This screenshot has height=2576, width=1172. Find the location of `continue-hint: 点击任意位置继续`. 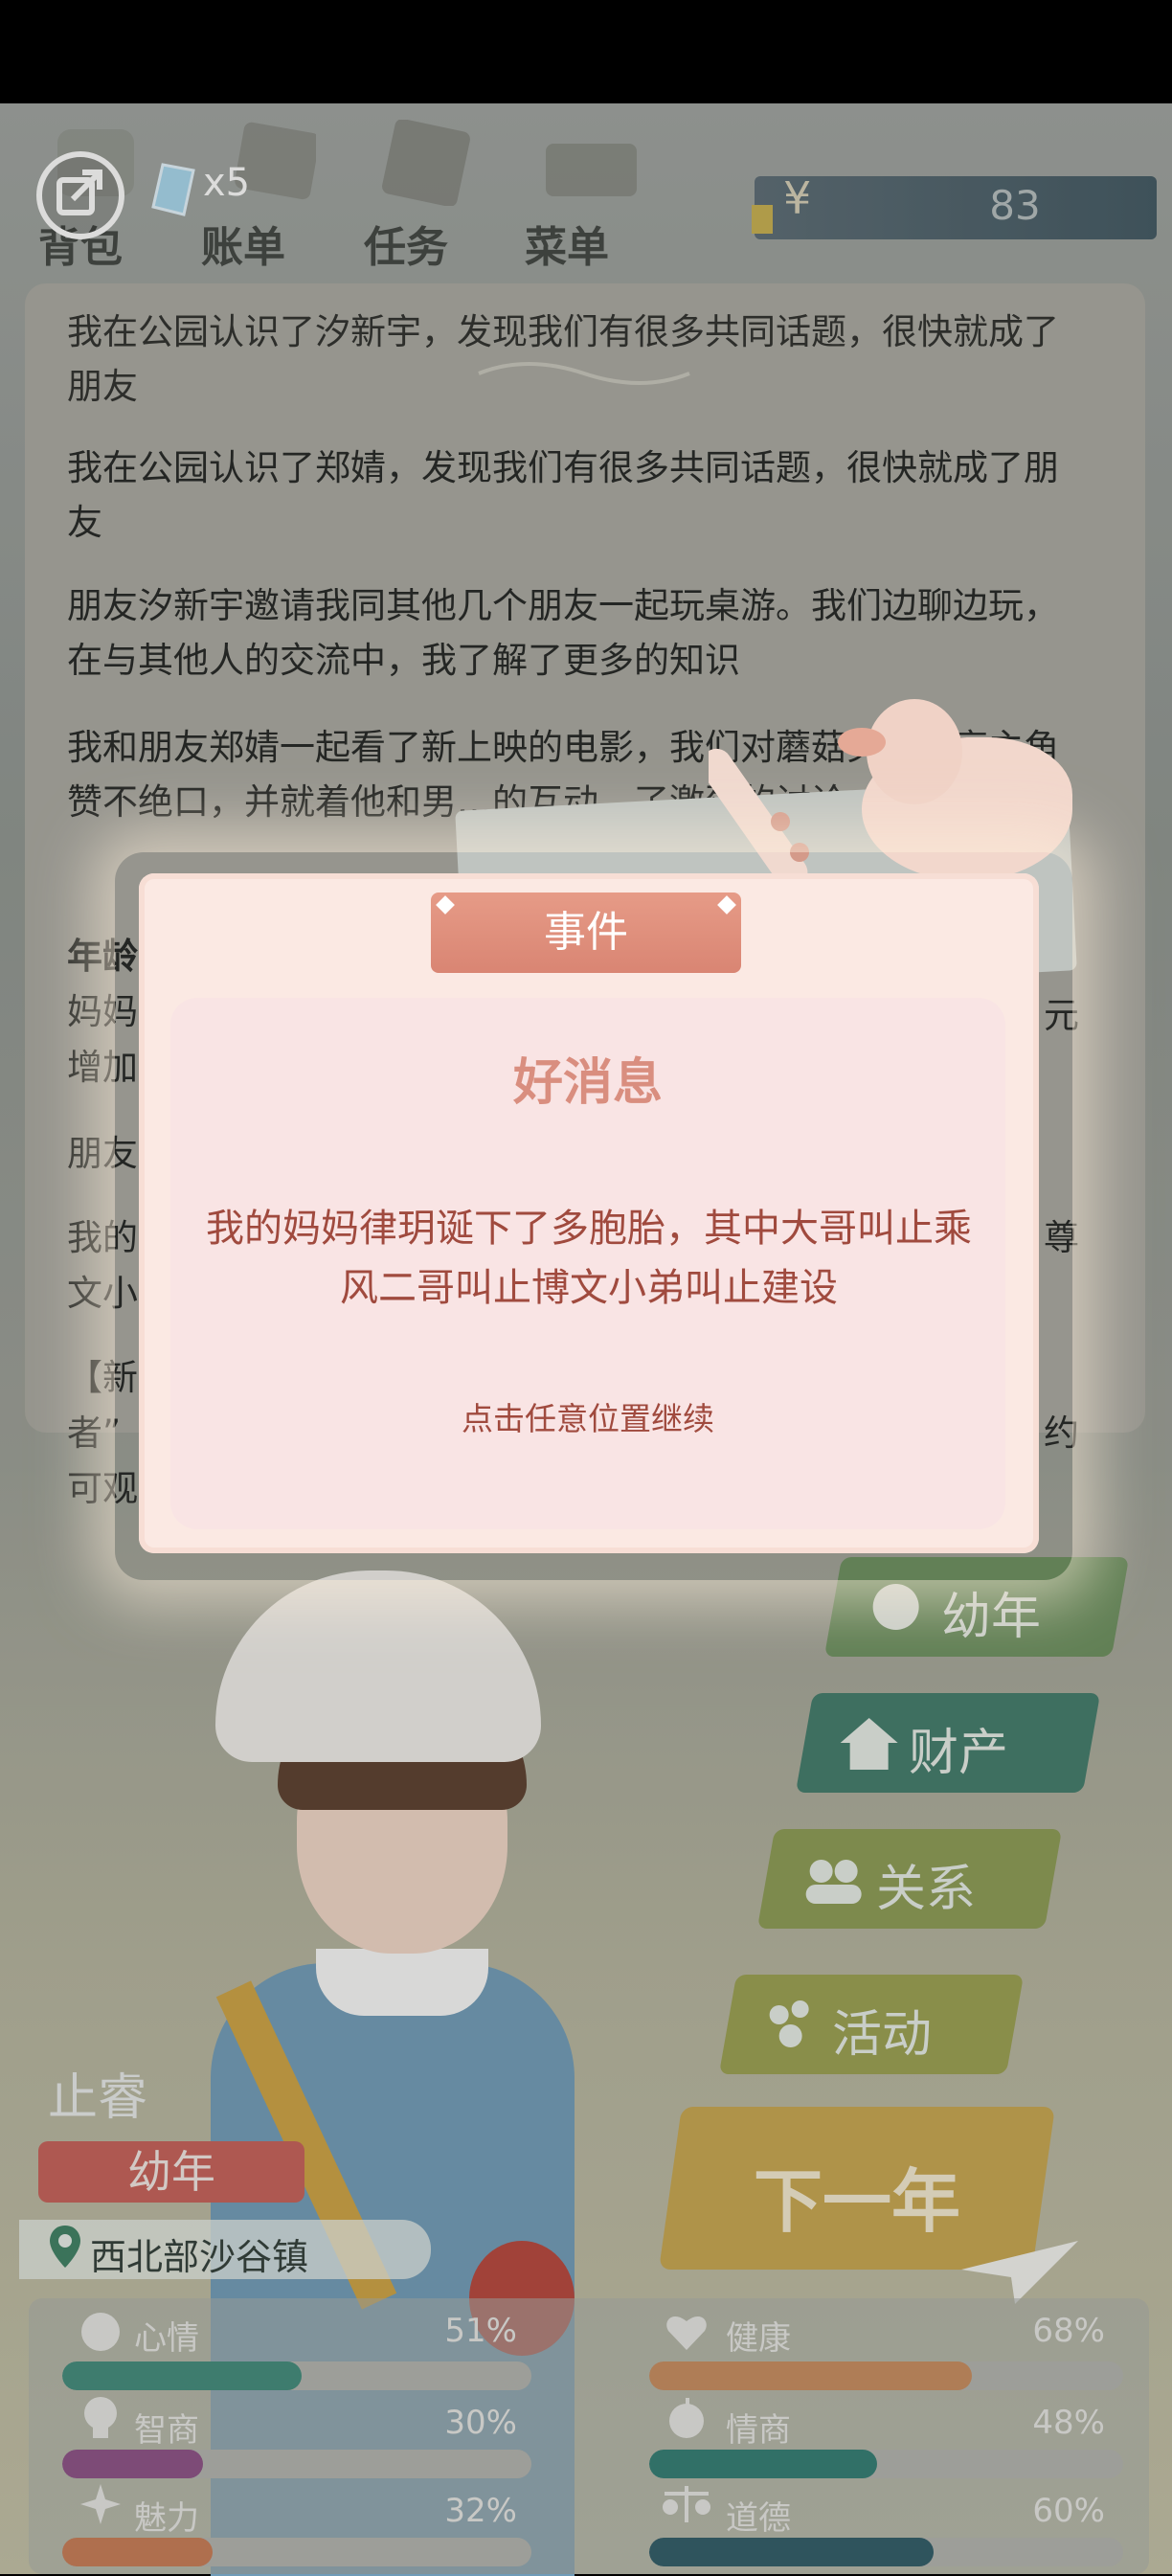

continue-hint: 点击任意位置继续 is located at coordinates (587, 1416).